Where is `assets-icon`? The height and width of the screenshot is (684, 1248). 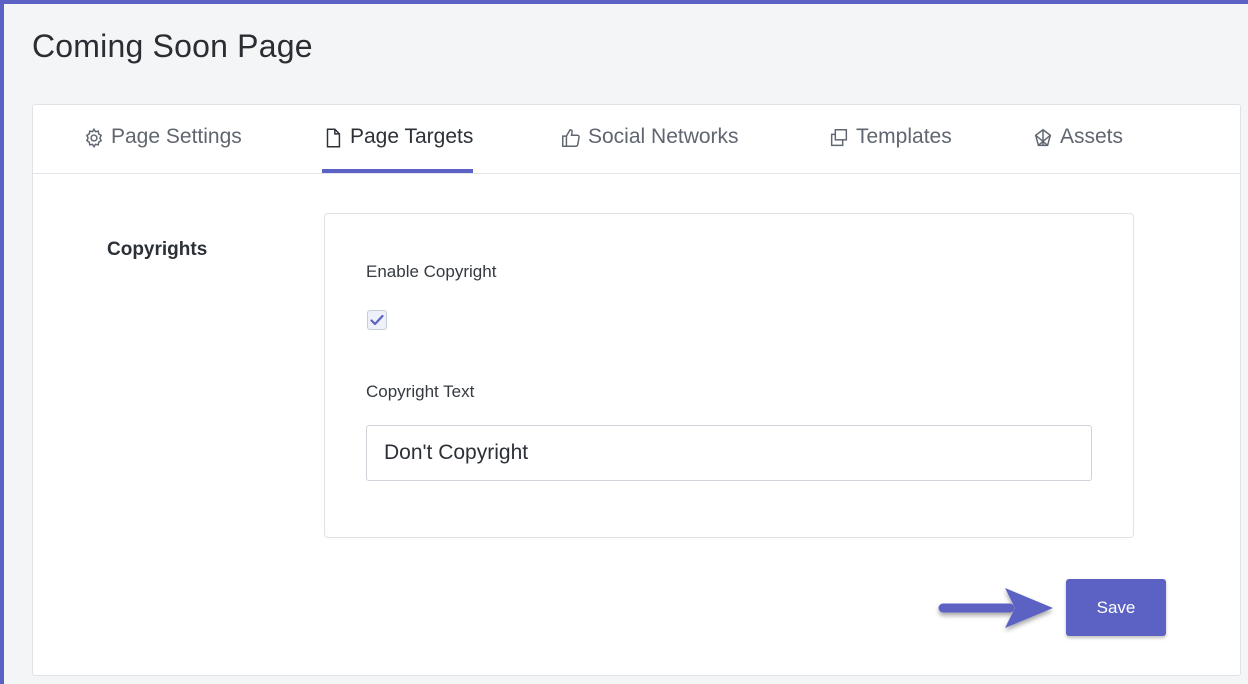
assets-icon is located at coordinates (1043, 138).